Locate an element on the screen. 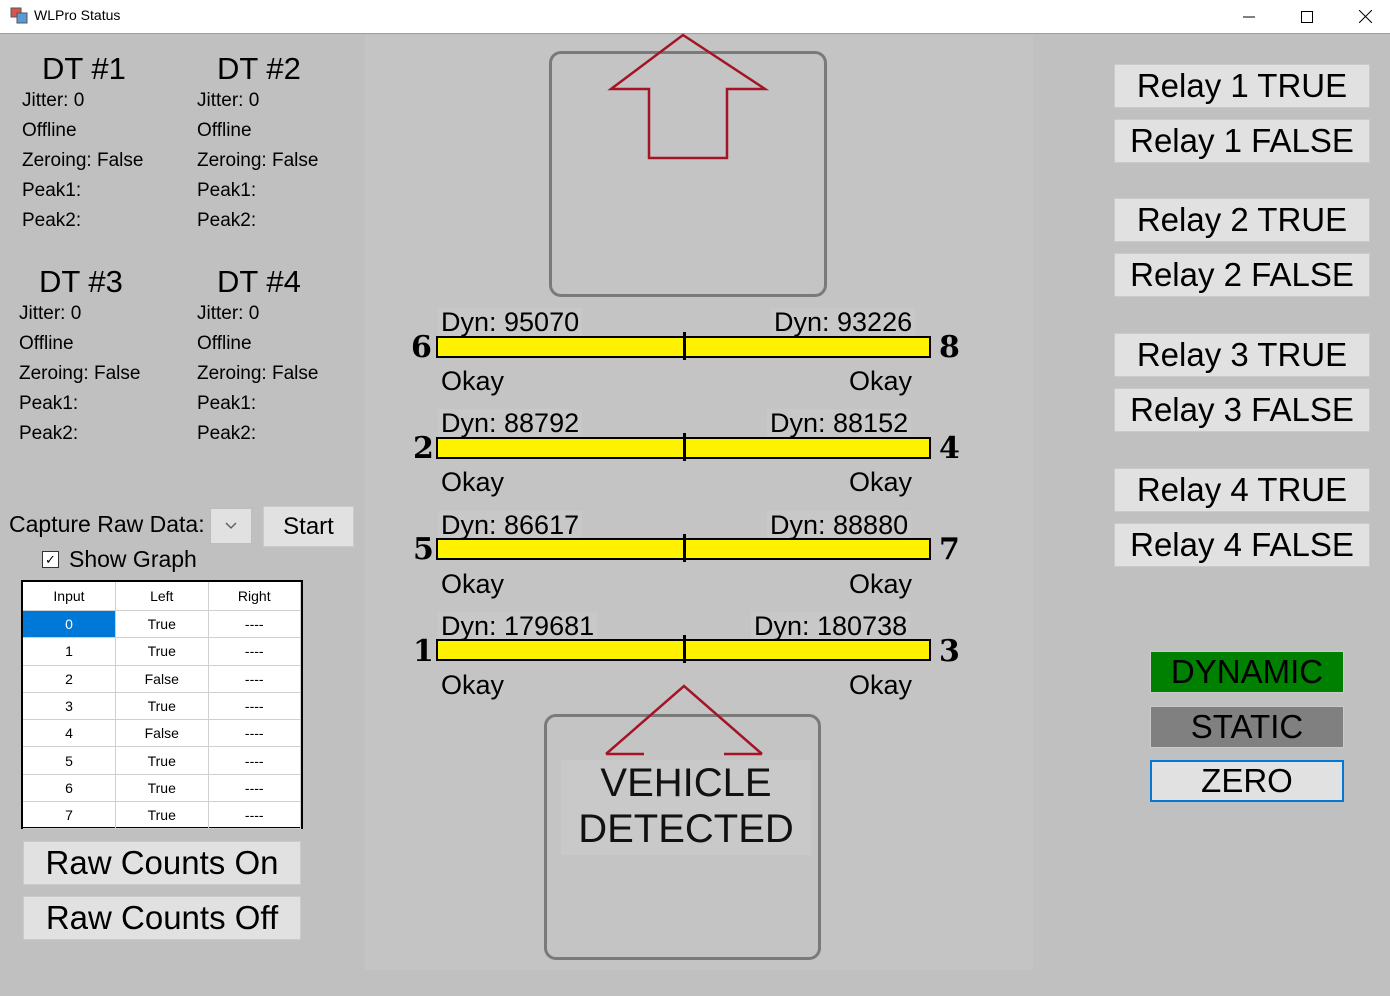 The image size is (1390, 996). right-dynamic-value: Dyn: 180738 is located at coordinates (831, 626).